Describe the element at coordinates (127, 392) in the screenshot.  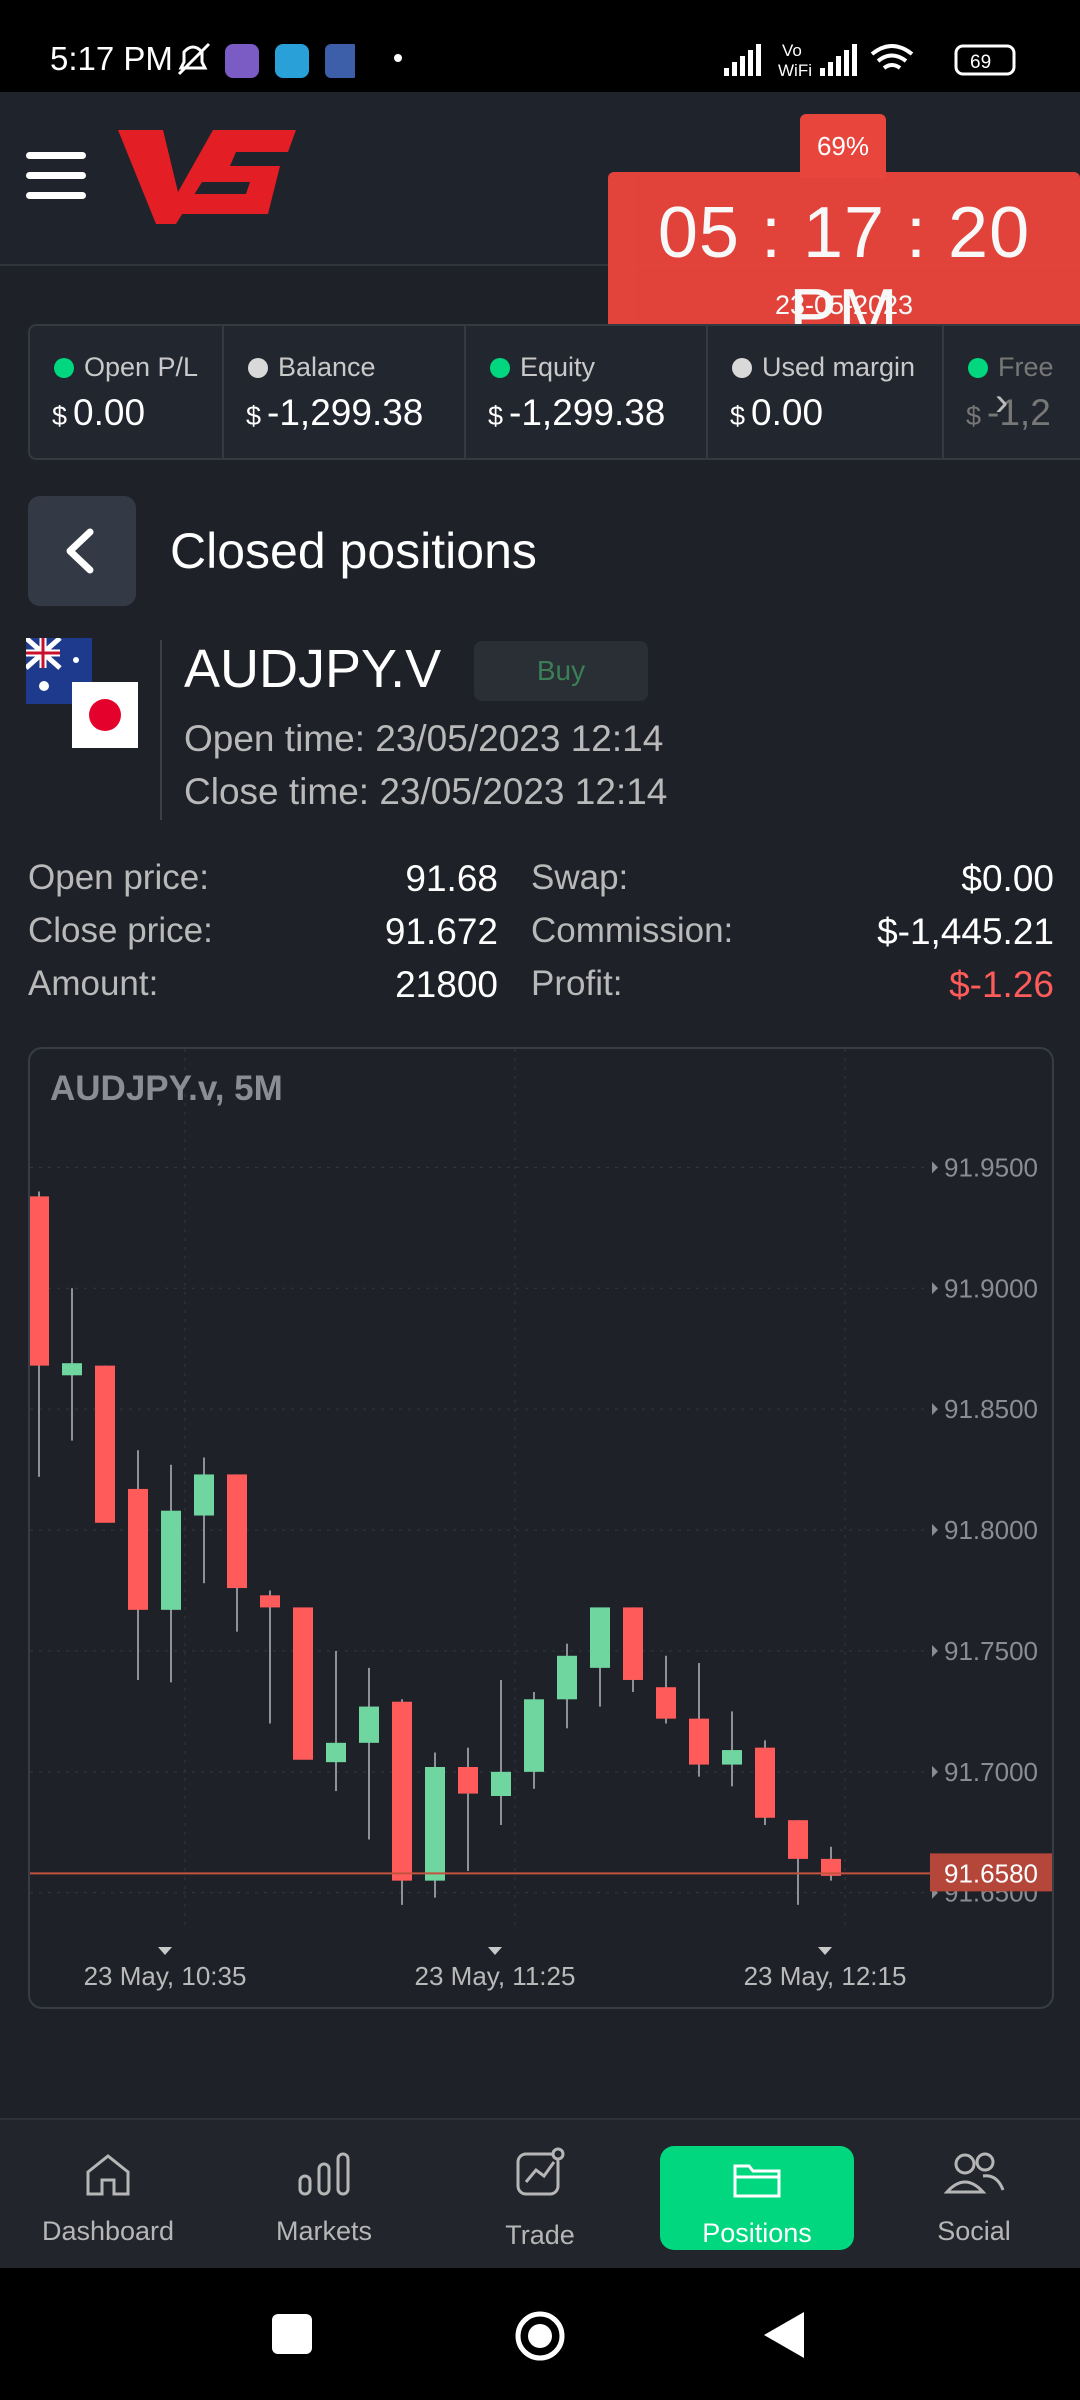
I see `summary-open-pl: Open P/L $0.00` at that location.